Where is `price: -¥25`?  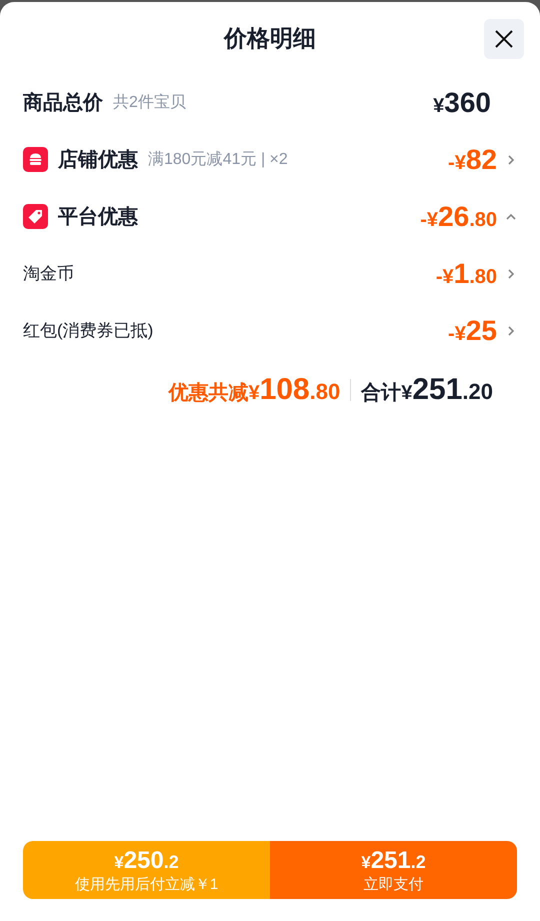
price: -¥25 is located at coordinates (472, 331).